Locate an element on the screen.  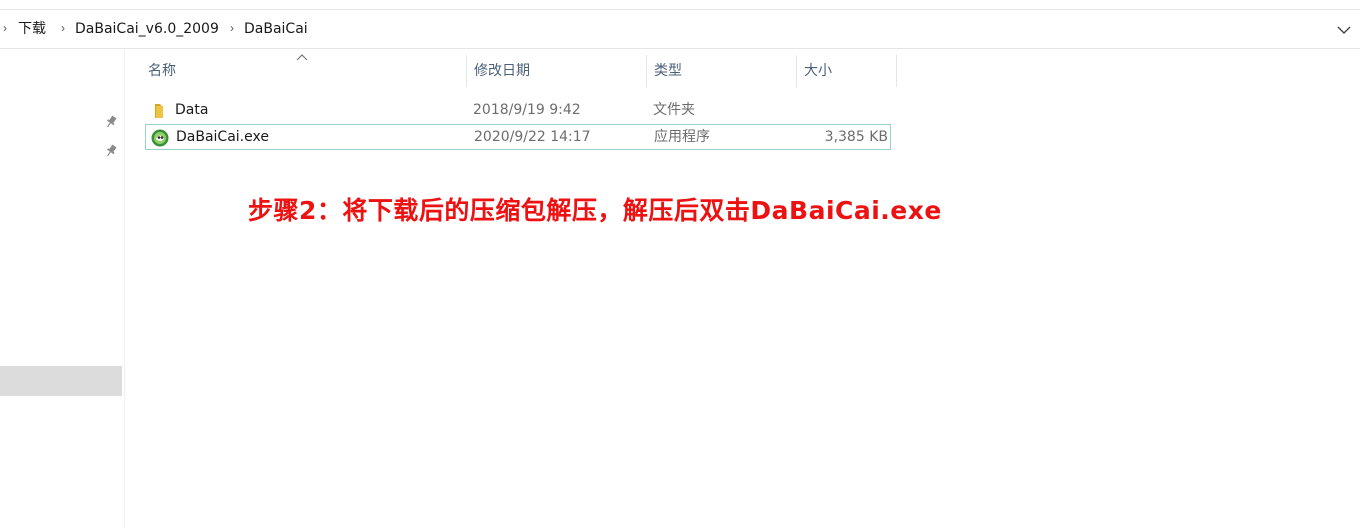
folder-icon is located at coordinates (159, 111).